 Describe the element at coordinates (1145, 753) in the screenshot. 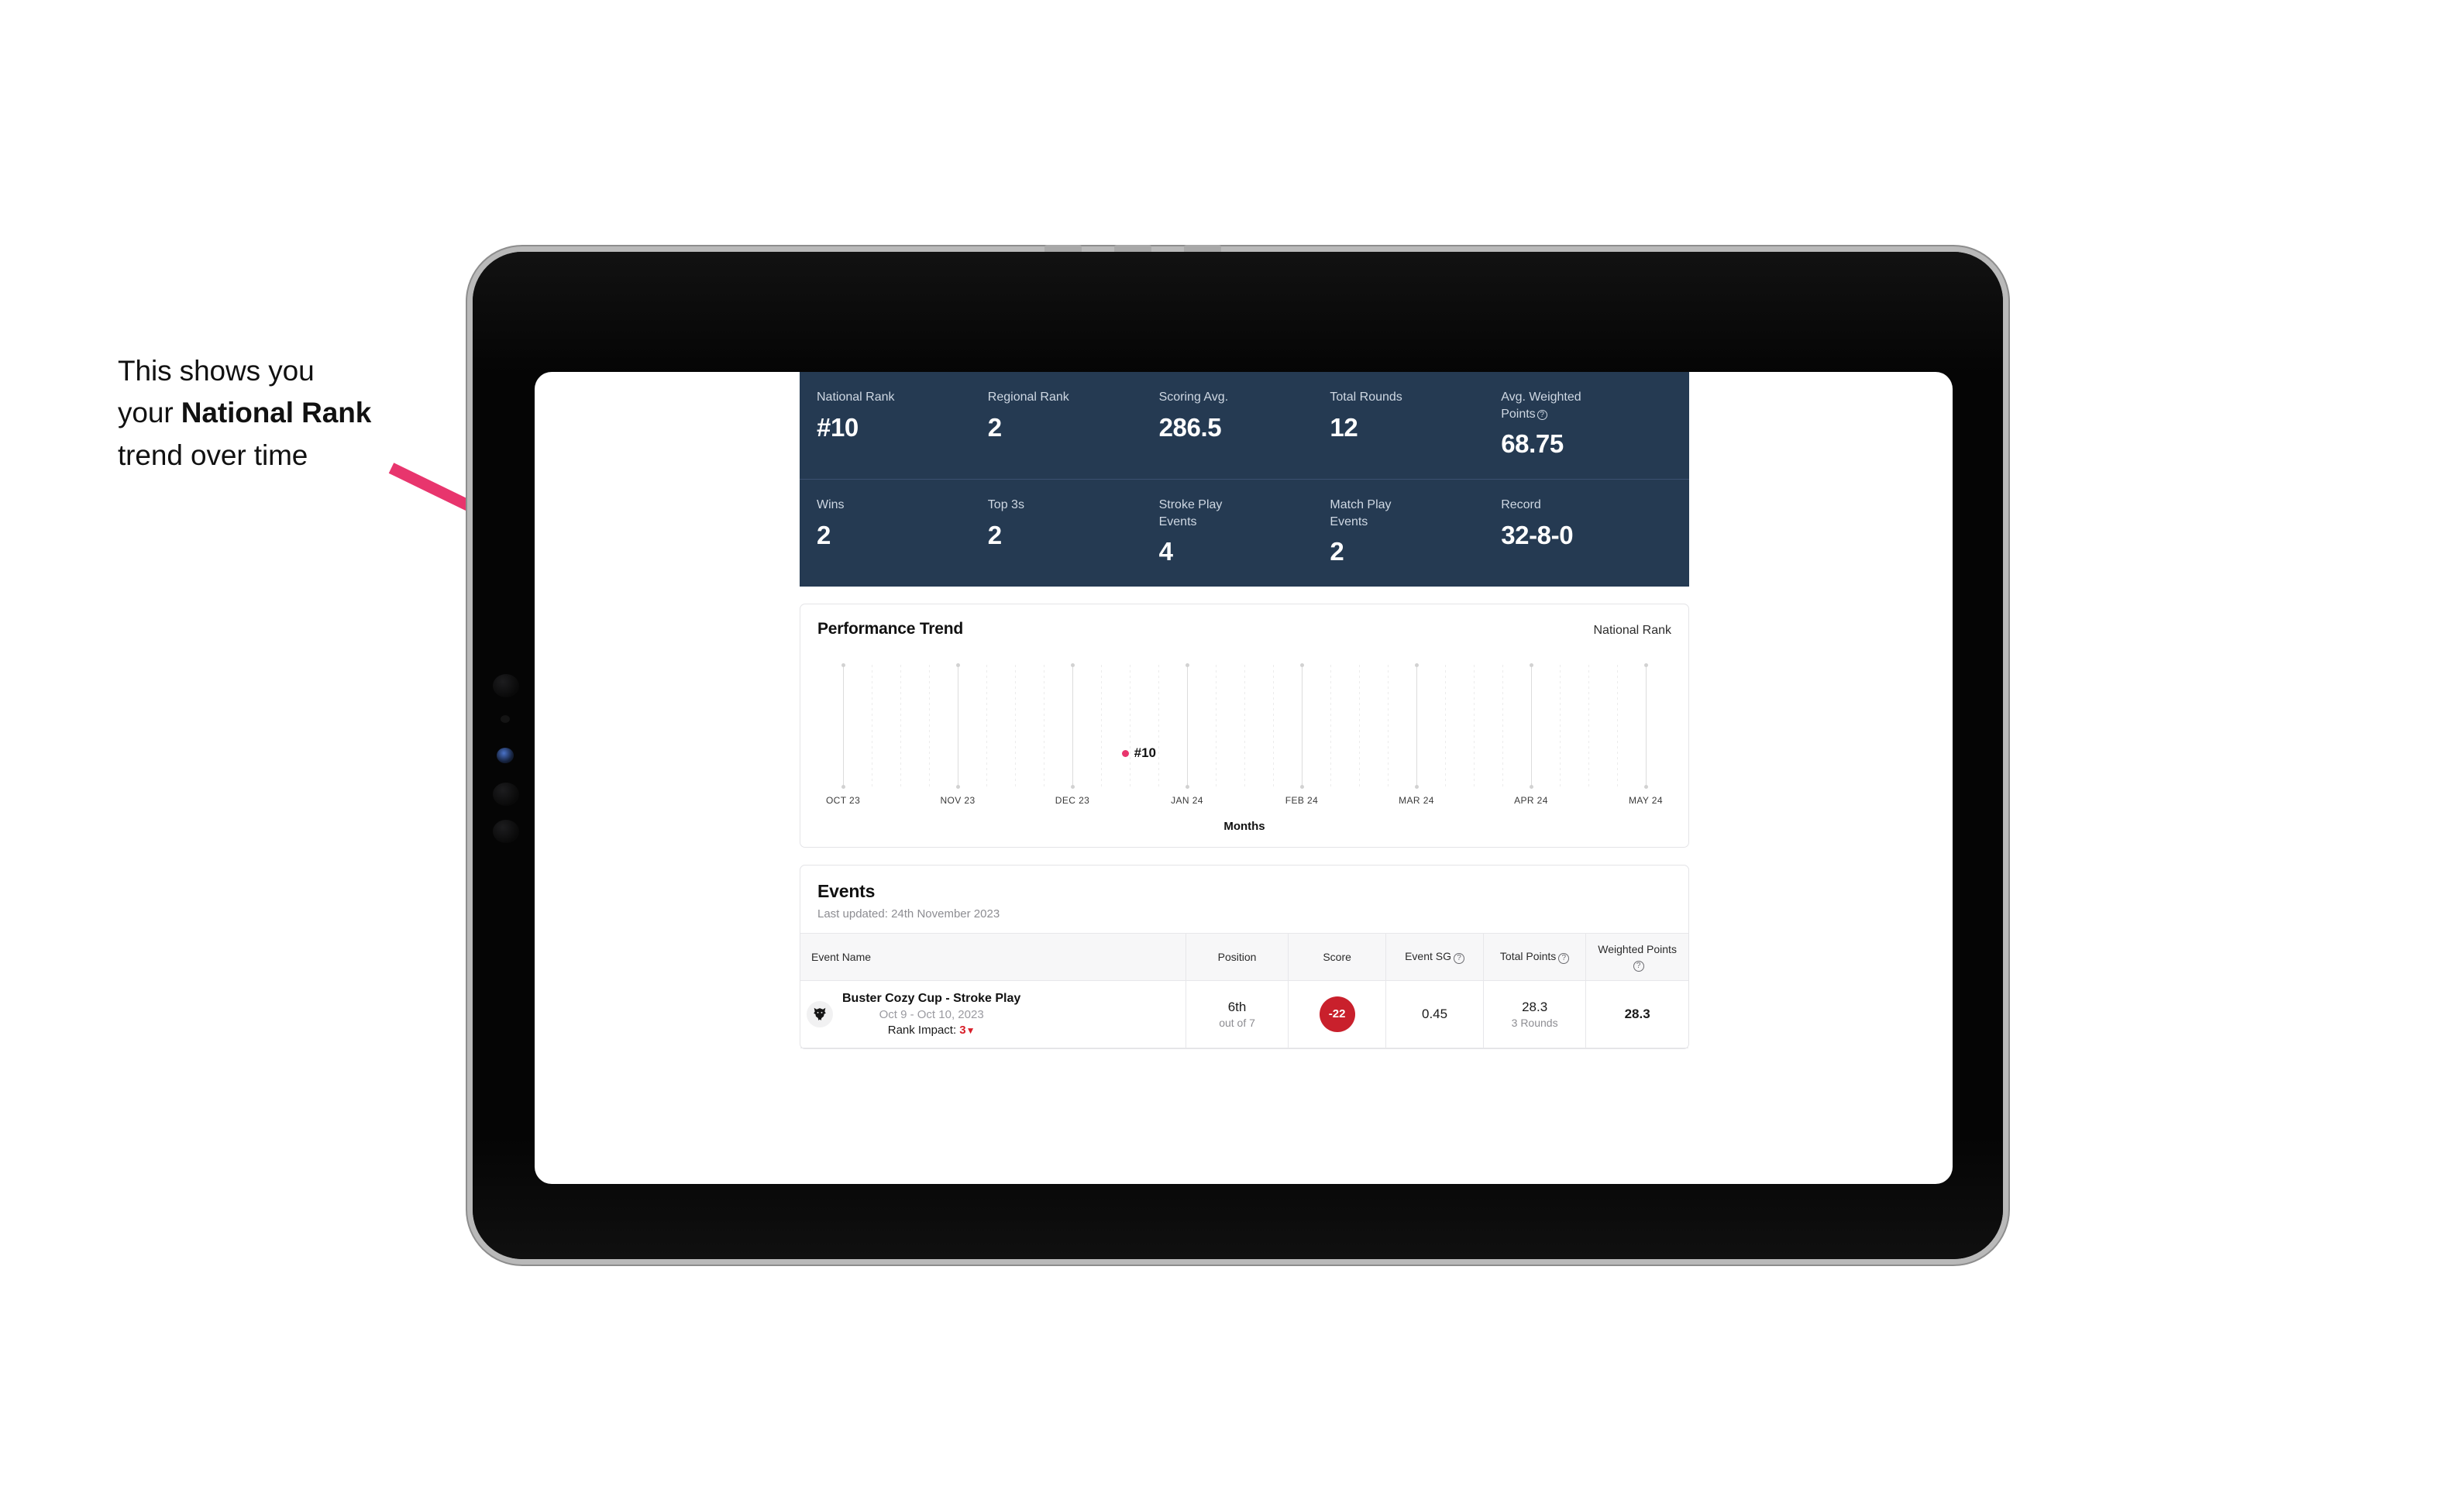

I see `chart-data-point-label: #10` at that location.